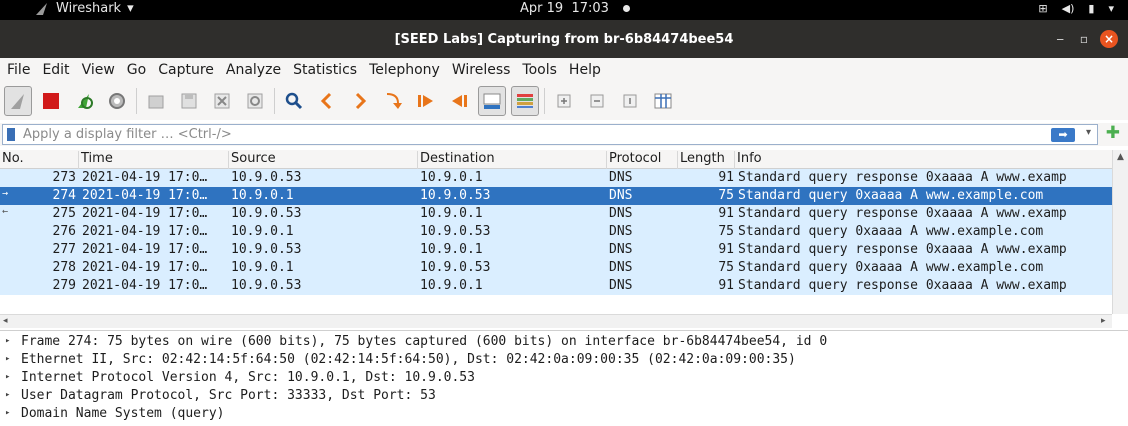  What do you see at coordinates (360, 101) in the screenshot?
I see `go-forward-icon` at bounding box center [360, 101].